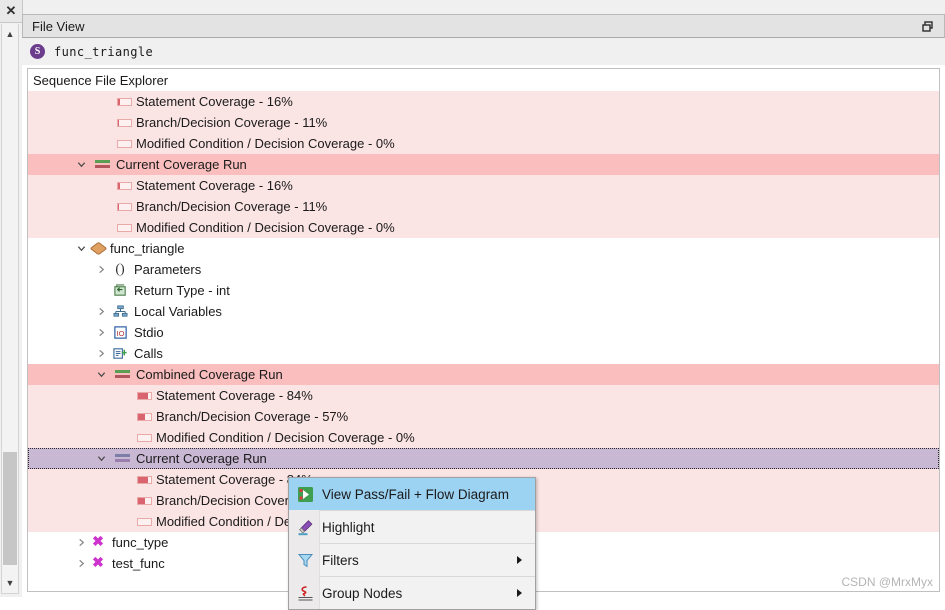 This screenshot has width=945, height=610. I want to click on function-diamond-icon, so click(98, 248).